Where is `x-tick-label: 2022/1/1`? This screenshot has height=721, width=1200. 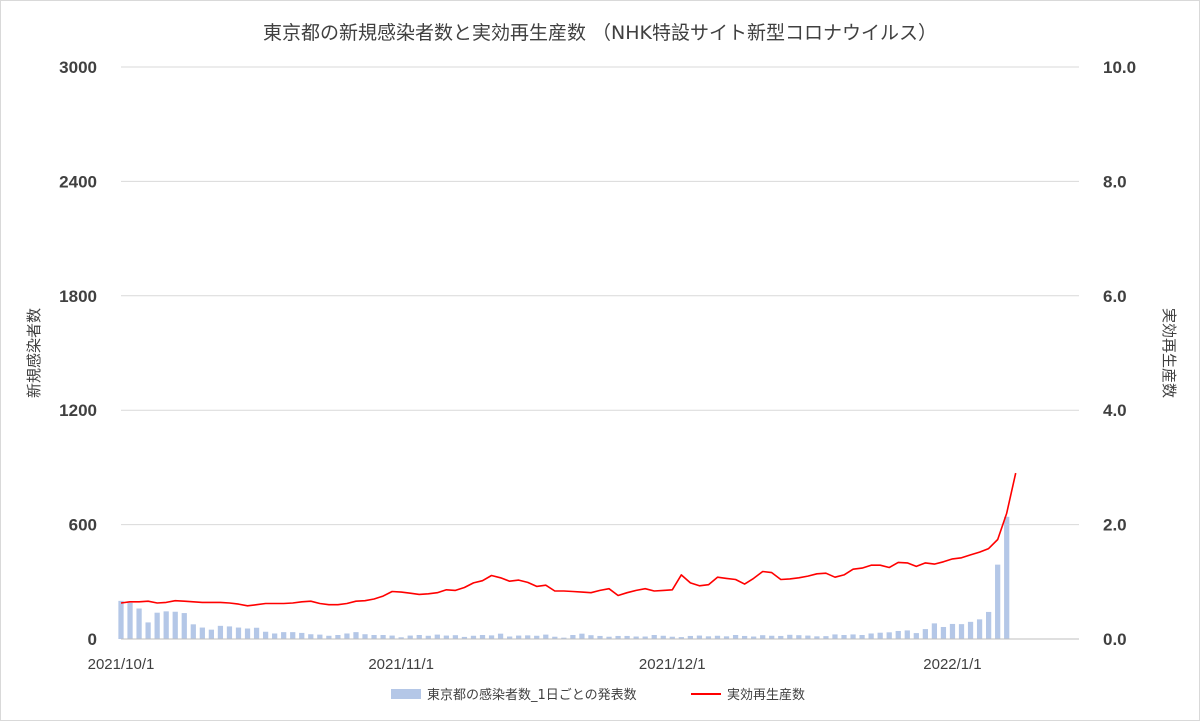 x-tick-label: 2022/1/1 is located at coordinates (952, 664).